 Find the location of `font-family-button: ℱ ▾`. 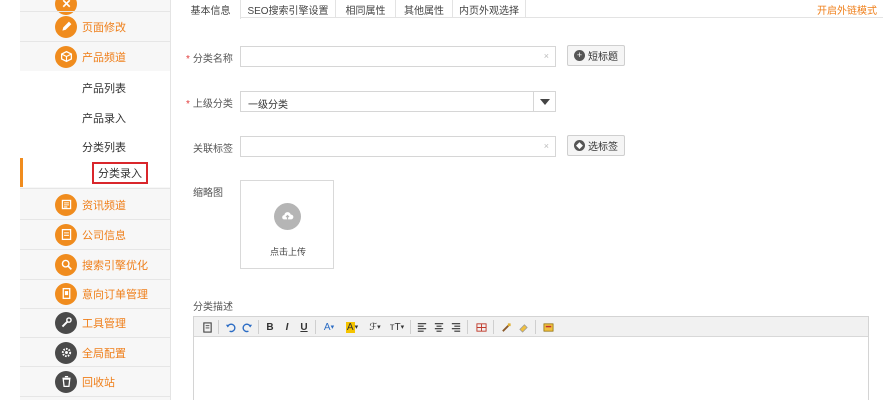

font-family-button: ℱ ▾ is located at coordinates (375, 327).